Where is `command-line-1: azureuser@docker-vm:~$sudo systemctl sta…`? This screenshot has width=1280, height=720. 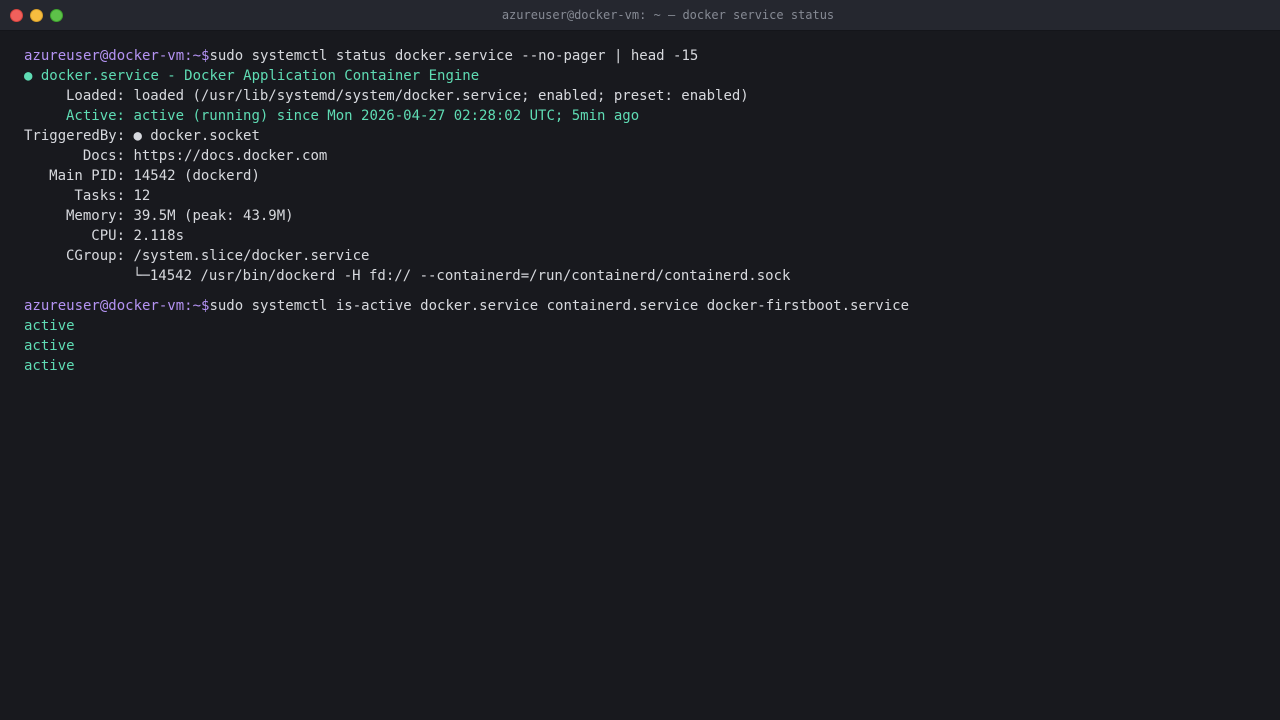
command-line-1: azureuser@docker-vm:~$sudo systemctl sta… is located at coordinates (644, 56).